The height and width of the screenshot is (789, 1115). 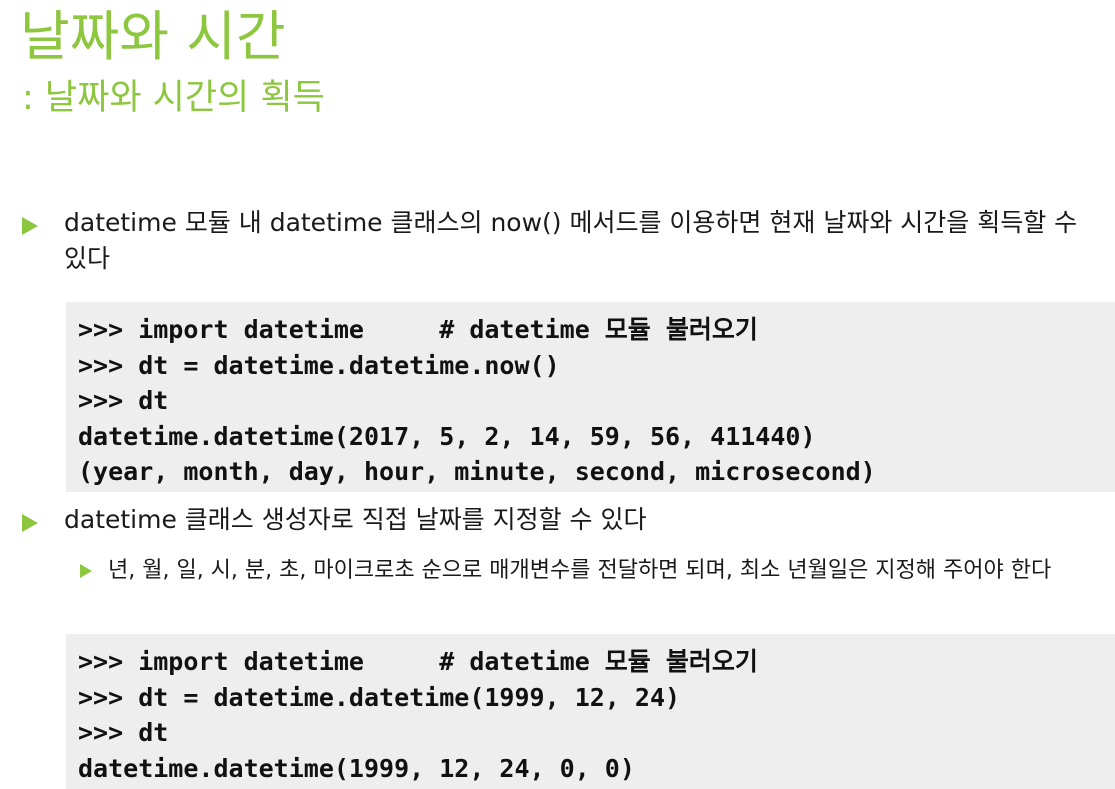 What do you see at coordinates (356, 768) in the screenshot?
I see `code-line: datetime.datetime(1999, 12, 24, 0, 0)` at bounding box center [356, 768].